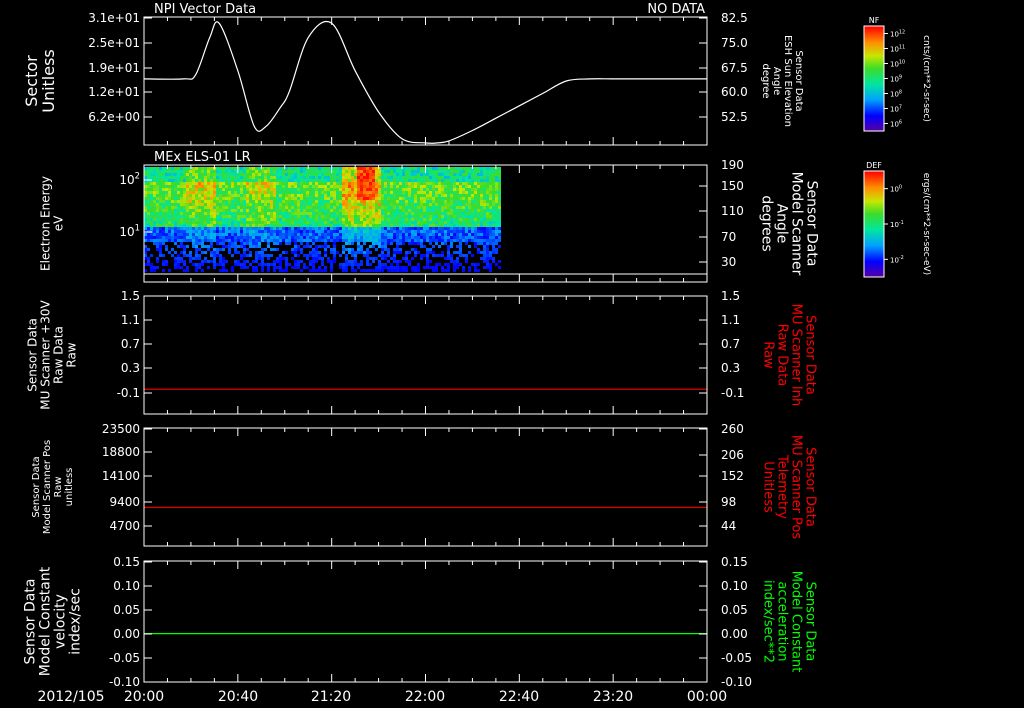 The width and height of the screenshot is (1024, 708). Describe the element at coordinates (732, 455) in the screenshot. I see `y-tick-label-right: 206` at that location.